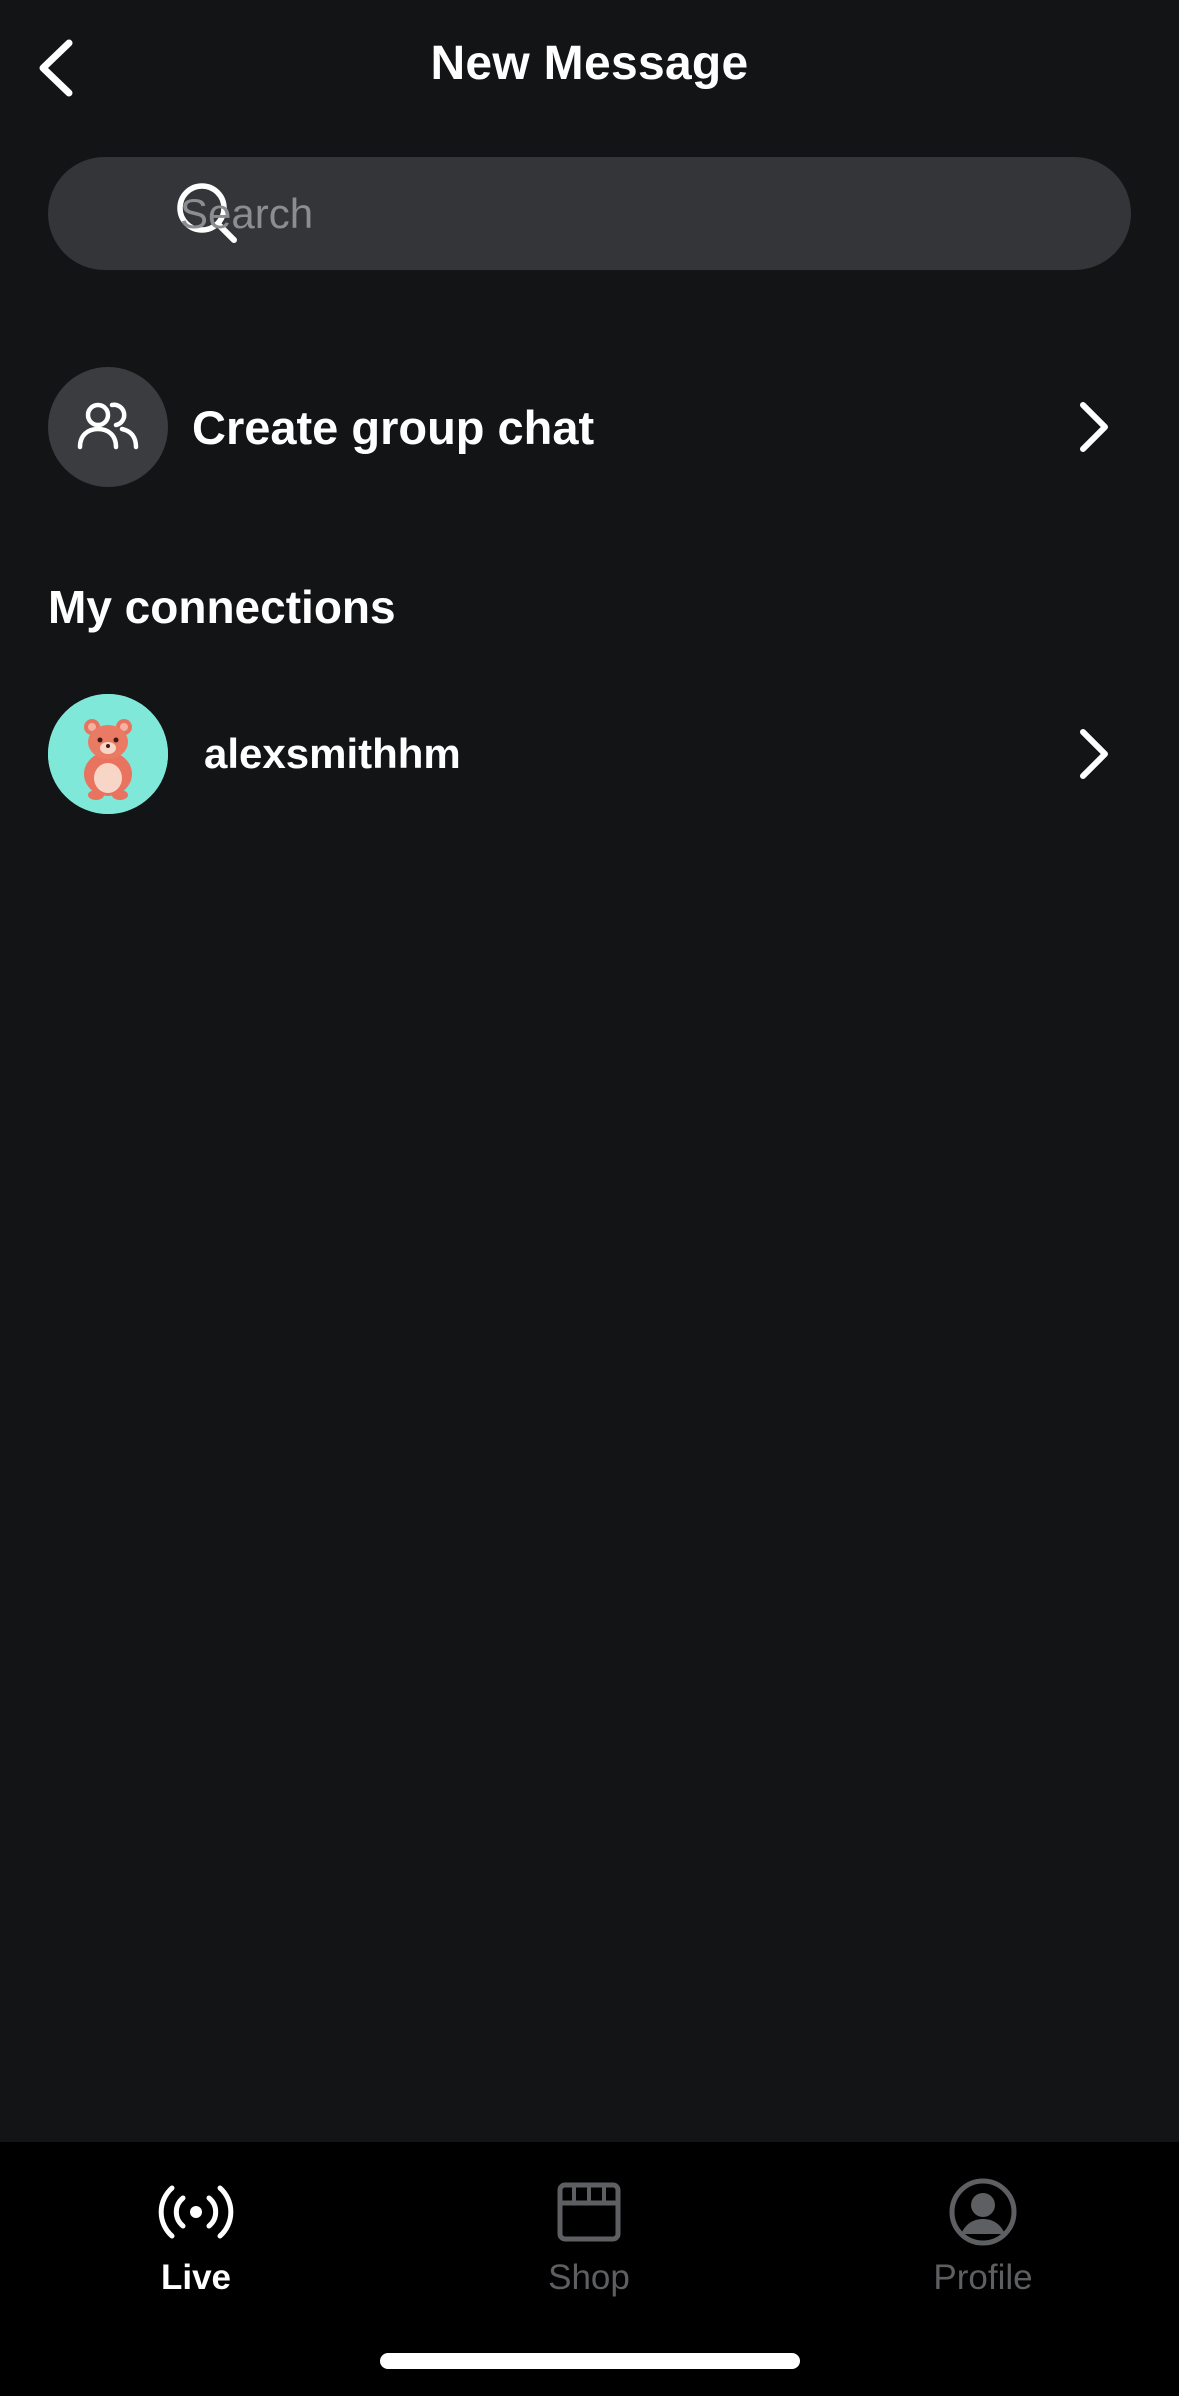 Image resolution: width=1179 pixels, height=2396 pixels. I want to click on nav-item-live: Live, so click(196, 2242).